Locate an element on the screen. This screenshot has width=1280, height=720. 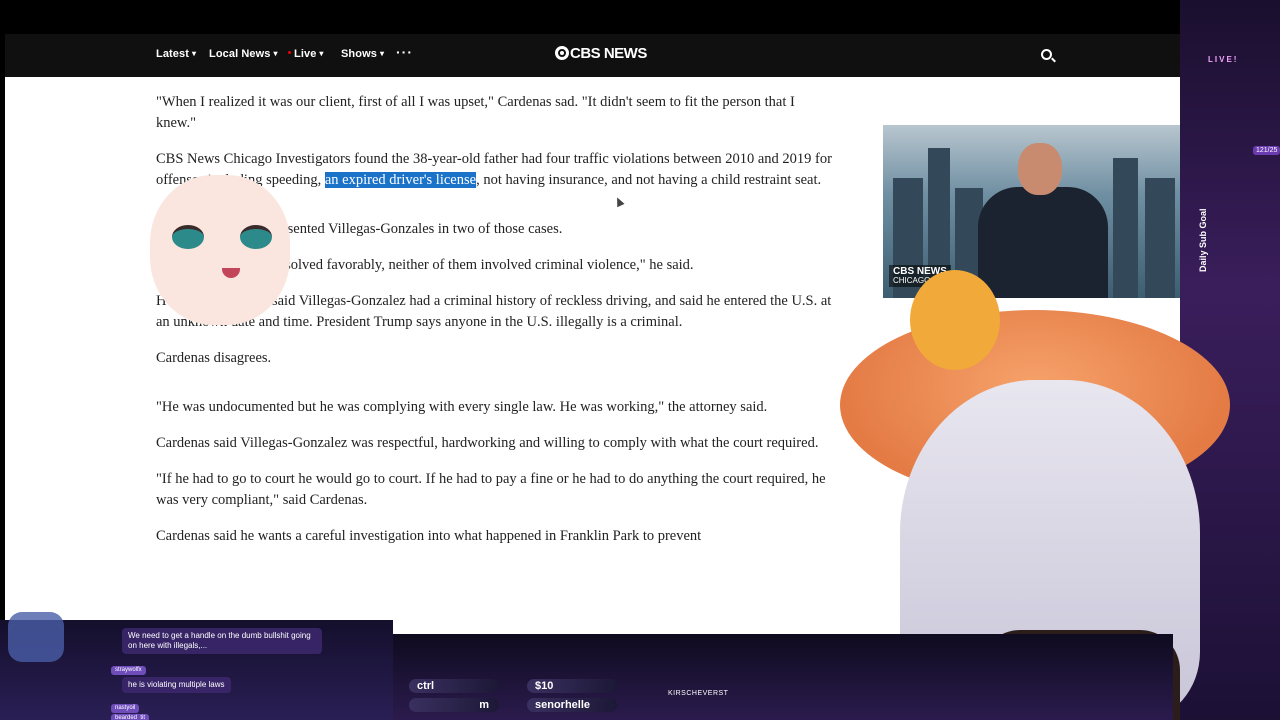
nav-local-news: Local News ▾ is located at coordinates (243, 54).